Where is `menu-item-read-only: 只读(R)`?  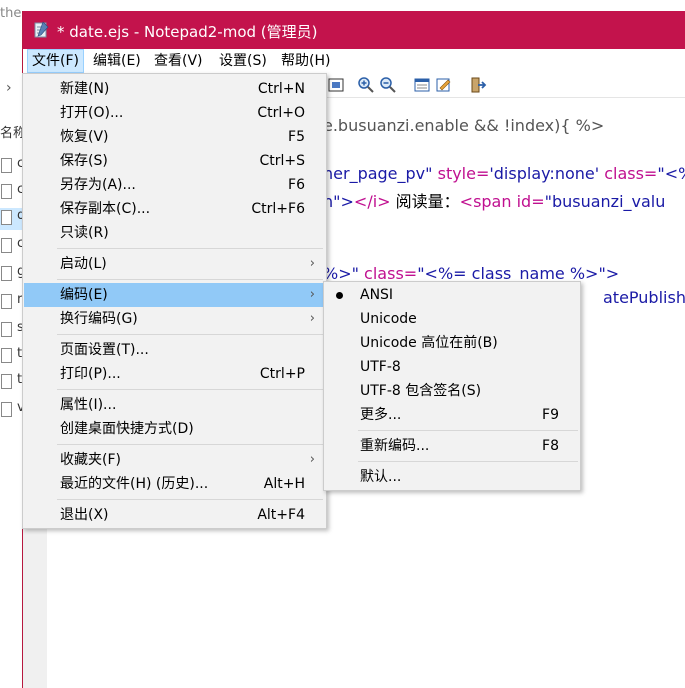
menu-item-read-only: 只读(R) is located at coordinates (174, 233).